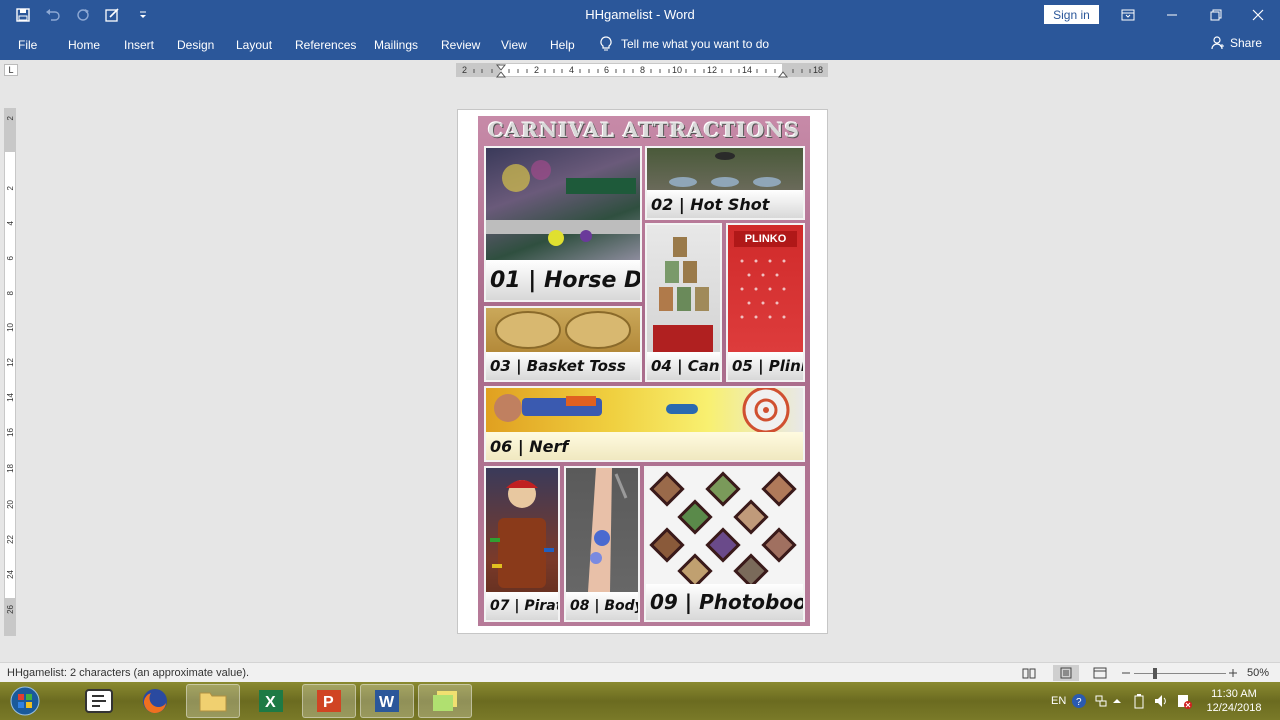 Image resolution: width=1280 pixels, height=720 pixels. I want to click on close-icon, so click(1258, 15).